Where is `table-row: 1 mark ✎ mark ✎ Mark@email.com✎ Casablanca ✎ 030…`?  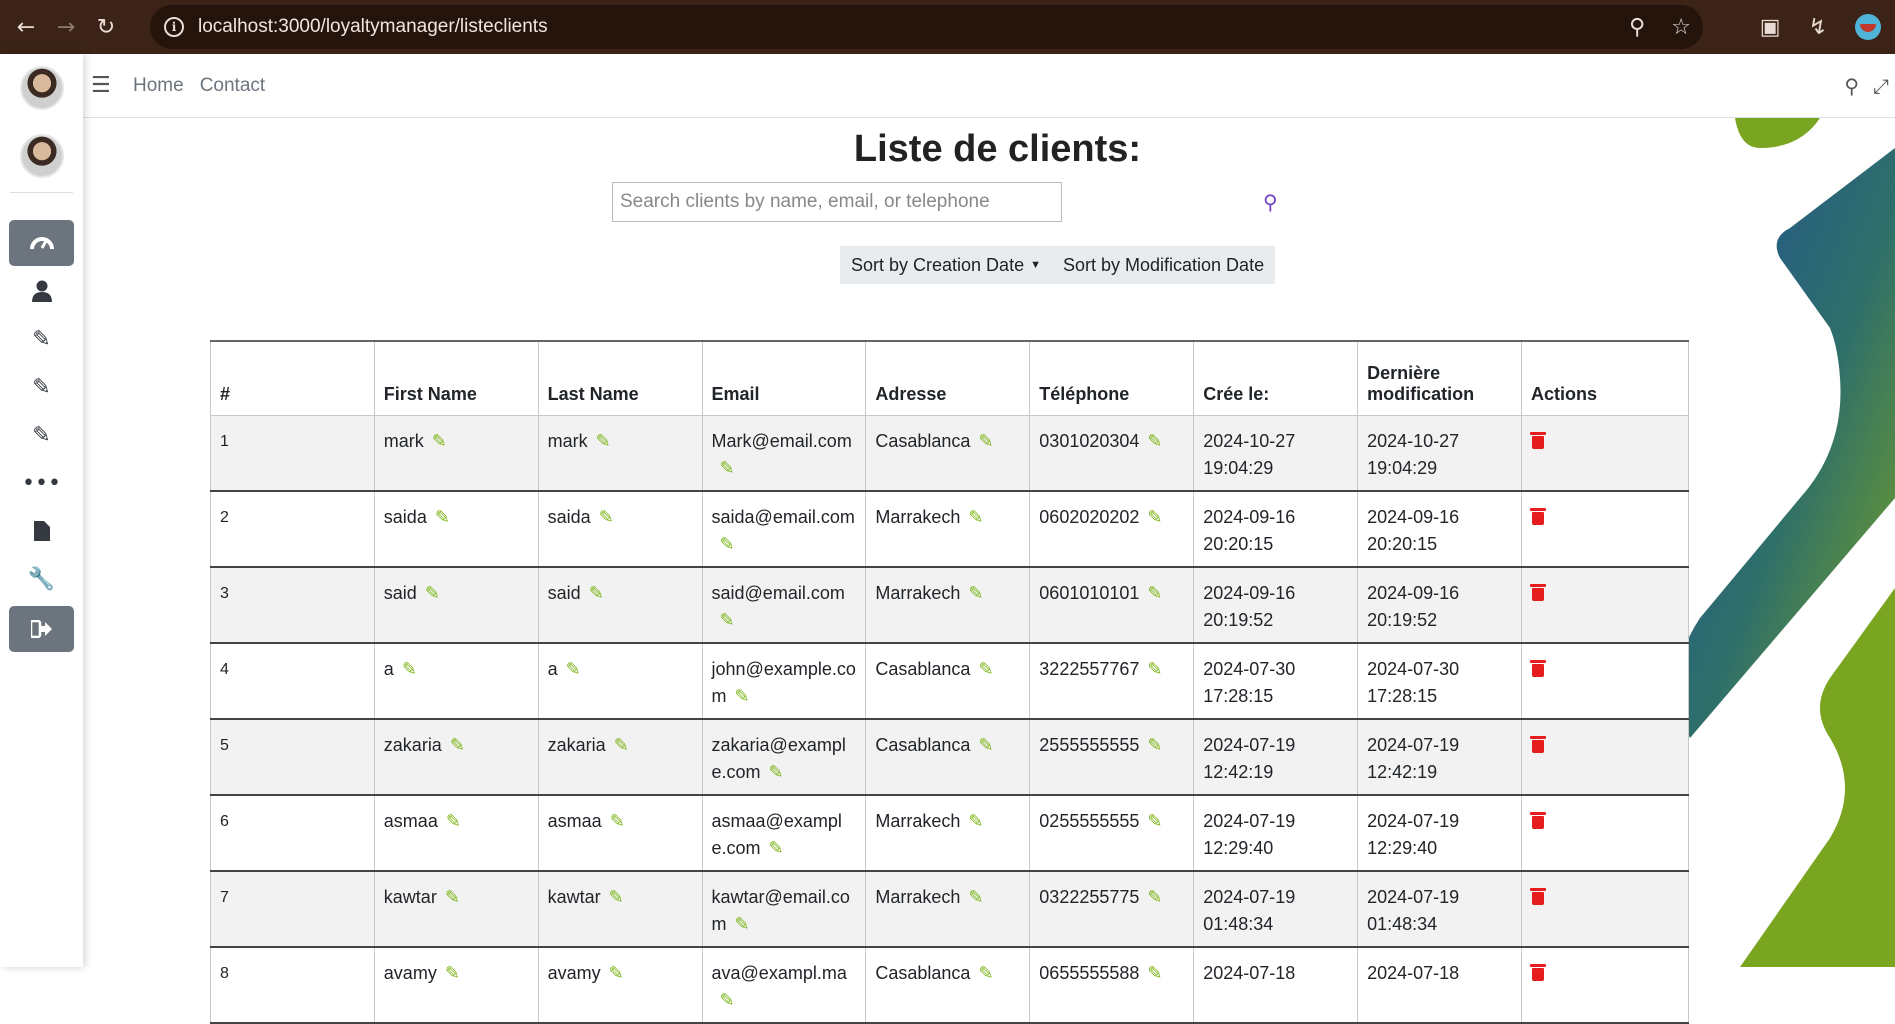 table-row: 1 mark ✎ mark ✎ Mark@email.com✎ Casablanca ✎ 030… is located at coordinates (949, 453).